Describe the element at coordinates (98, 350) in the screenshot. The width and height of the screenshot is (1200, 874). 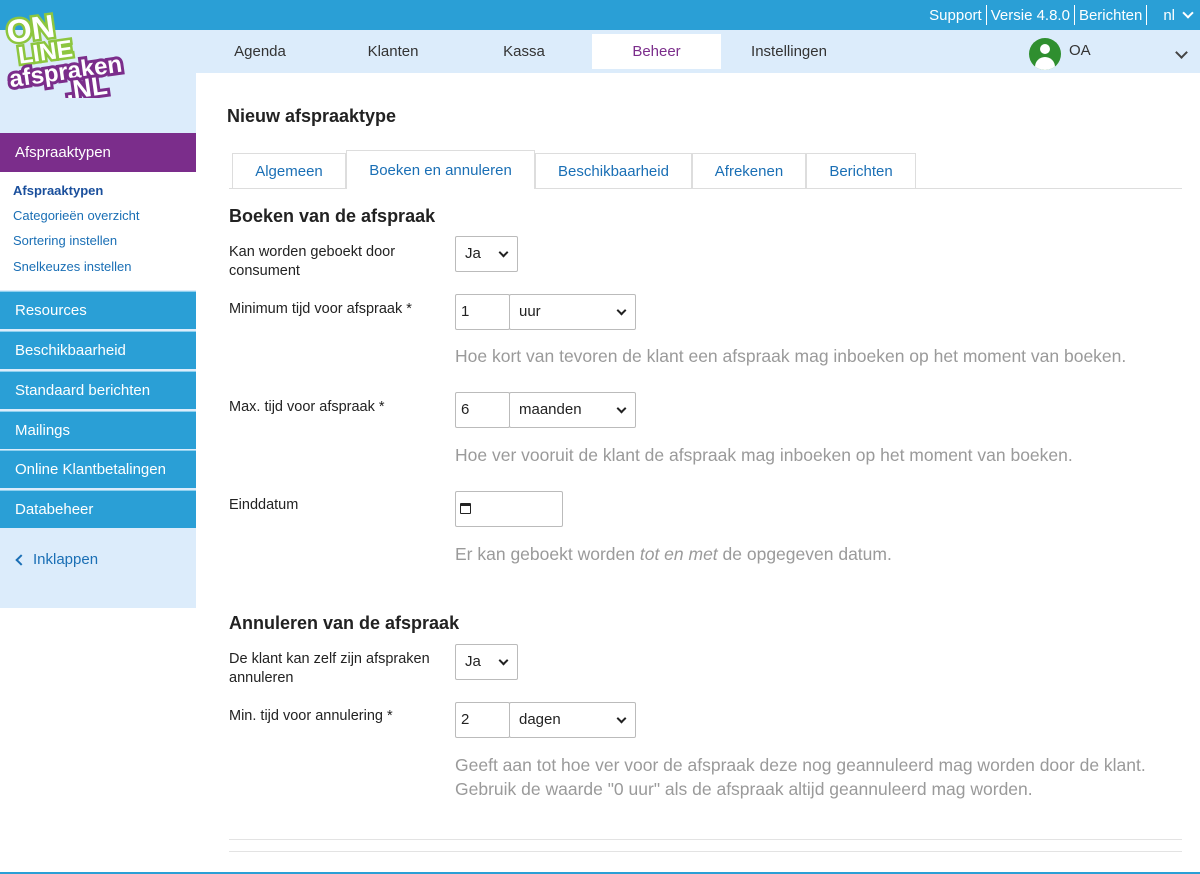
I see `sidebar-item-beschikbaarheid: Beschikbaarheid` at that location.